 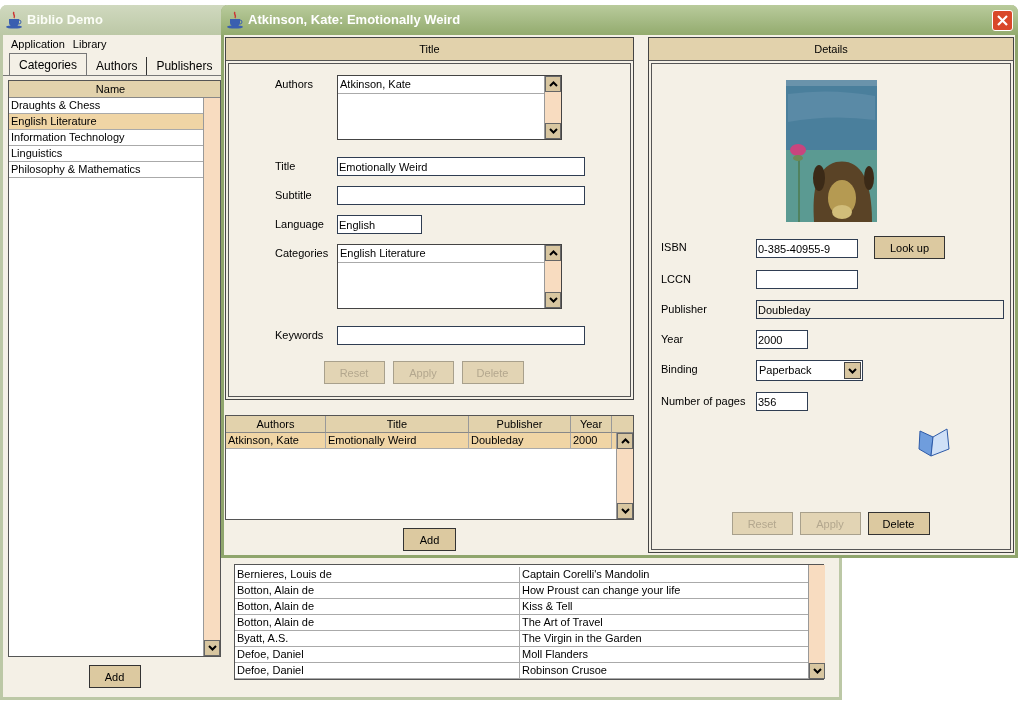 I want to click on dropdown-button, so click(x=852, y=370).